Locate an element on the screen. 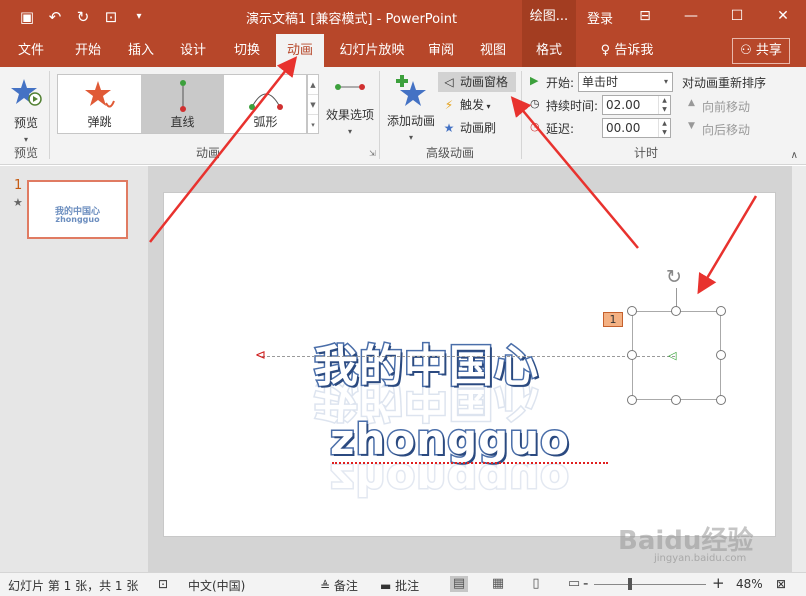 Image resolution: width=806 pixels, height=596 pixels. delay-label-text: 延迟: is located at coordinates (560, 129).